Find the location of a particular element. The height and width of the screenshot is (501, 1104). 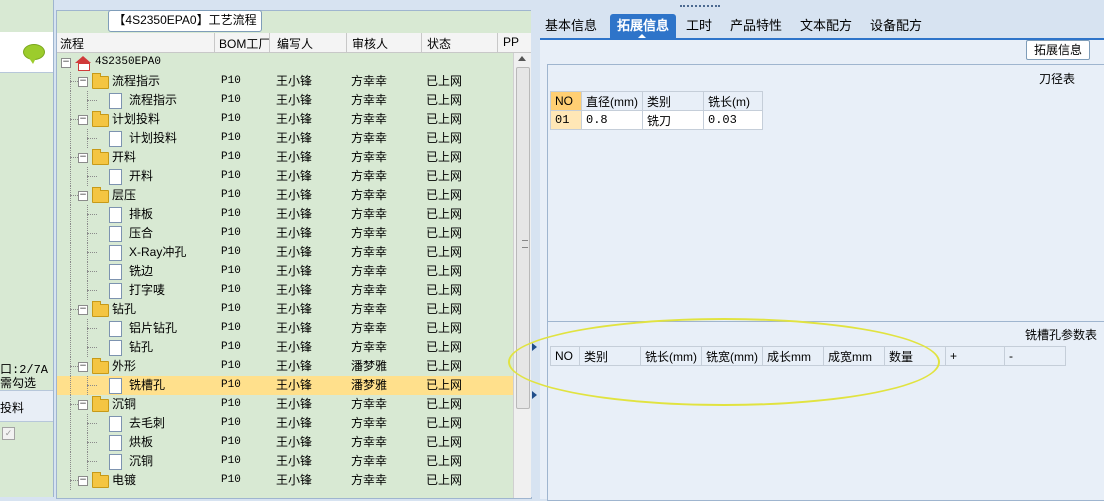

table-row: 压合 P10 王小锋 方幸幸 已上网 is located at coordinates (285, 233).